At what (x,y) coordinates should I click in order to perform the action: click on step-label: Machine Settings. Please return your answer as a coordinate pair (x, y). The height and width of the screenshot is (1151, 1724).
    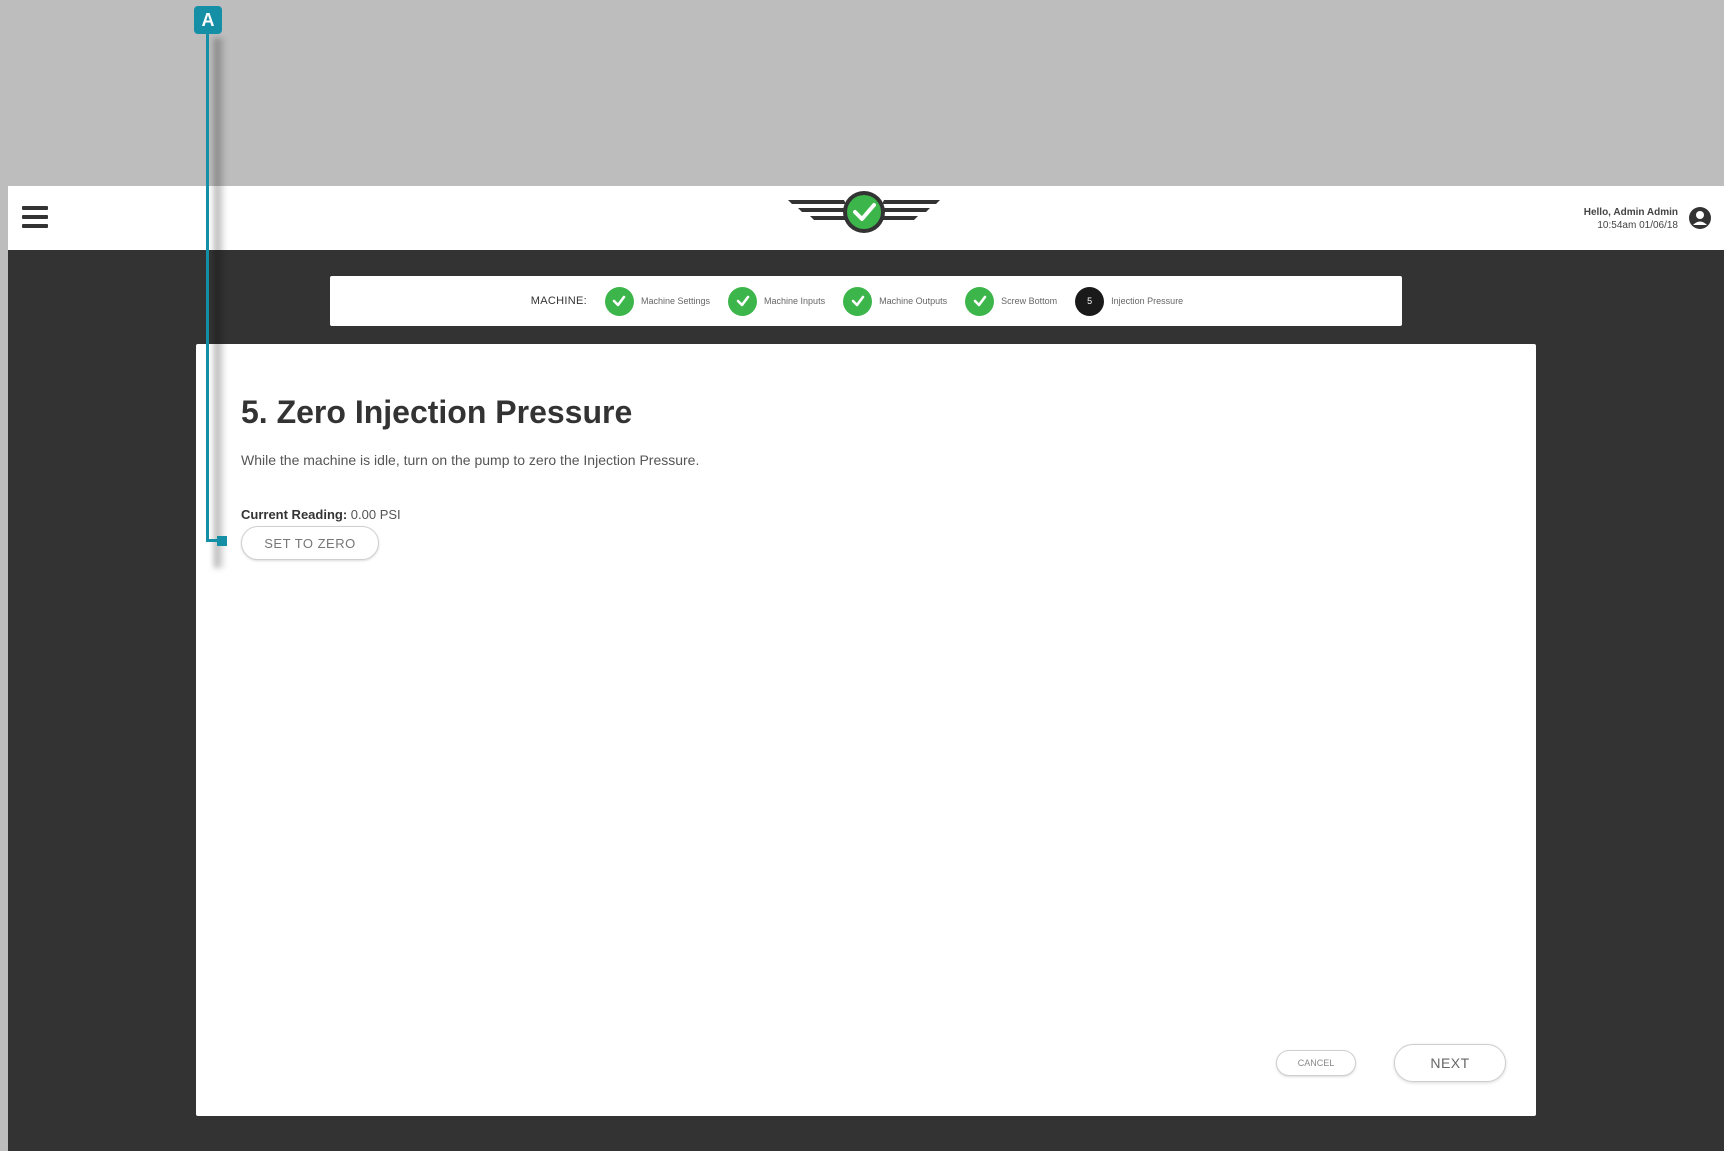
    Looking at the image, I should click on (675, 301).